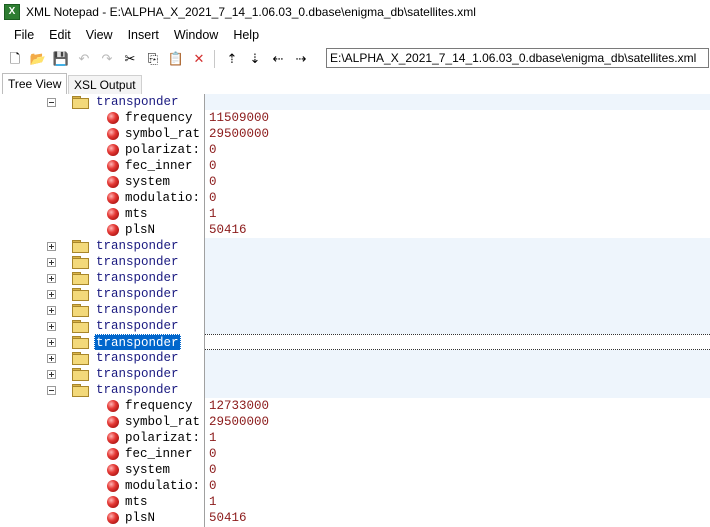  I want to click on tree-attribute-row: fec_inner, so click(102, 454).